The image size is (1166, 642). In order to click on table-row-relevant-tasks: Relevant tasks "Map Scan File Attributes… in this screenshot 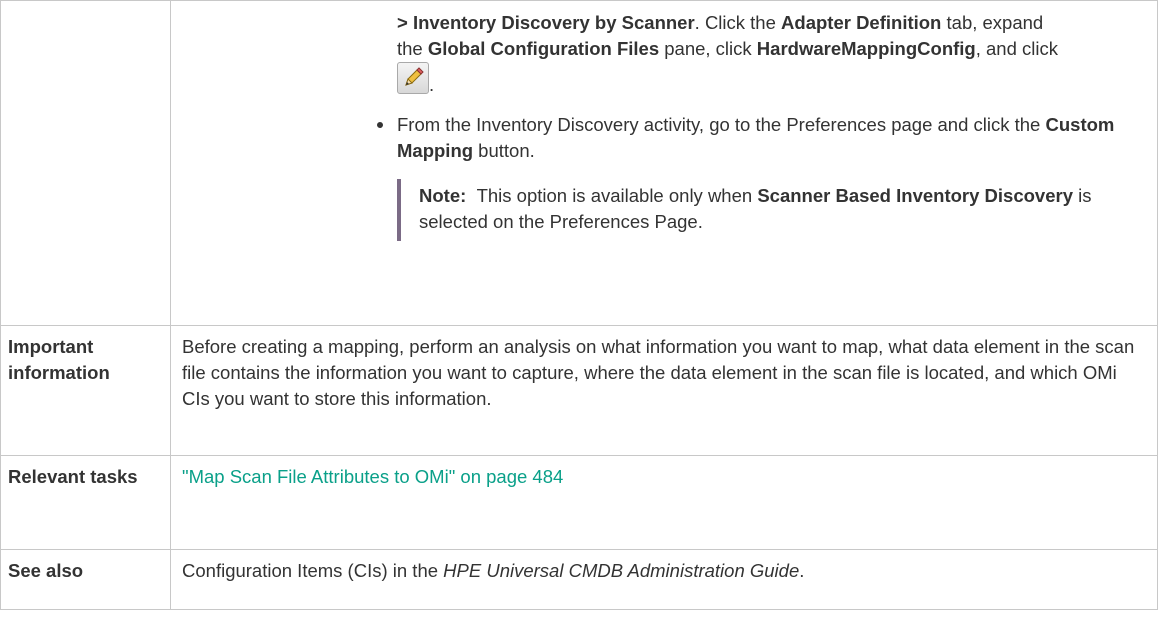, I will do `click(579, 502)`.